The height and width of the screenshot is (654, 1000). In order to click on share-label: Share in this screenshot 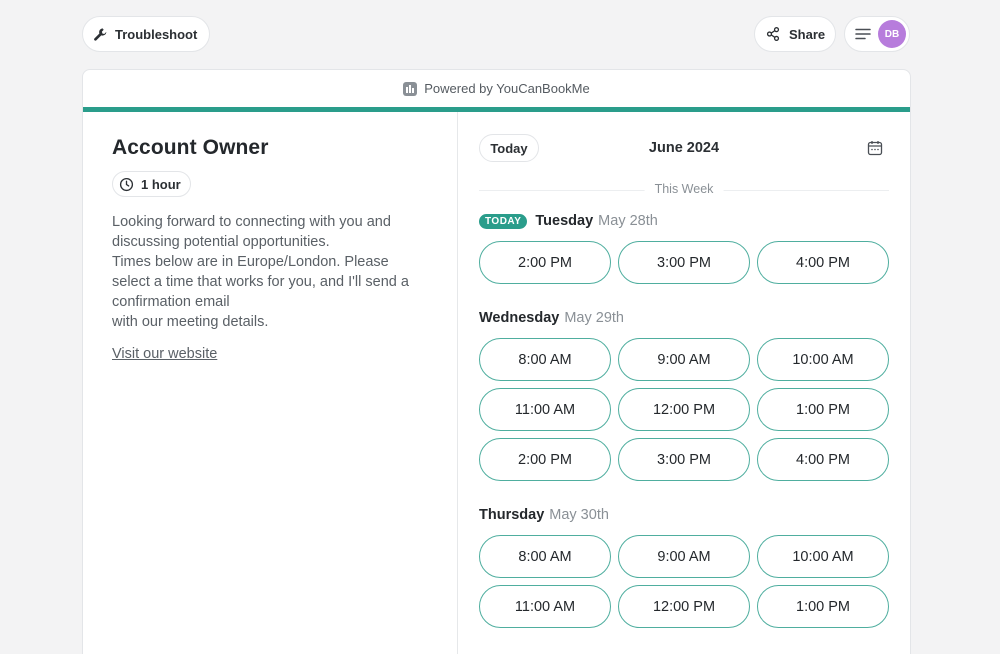, I will do `click(807, 34)`.